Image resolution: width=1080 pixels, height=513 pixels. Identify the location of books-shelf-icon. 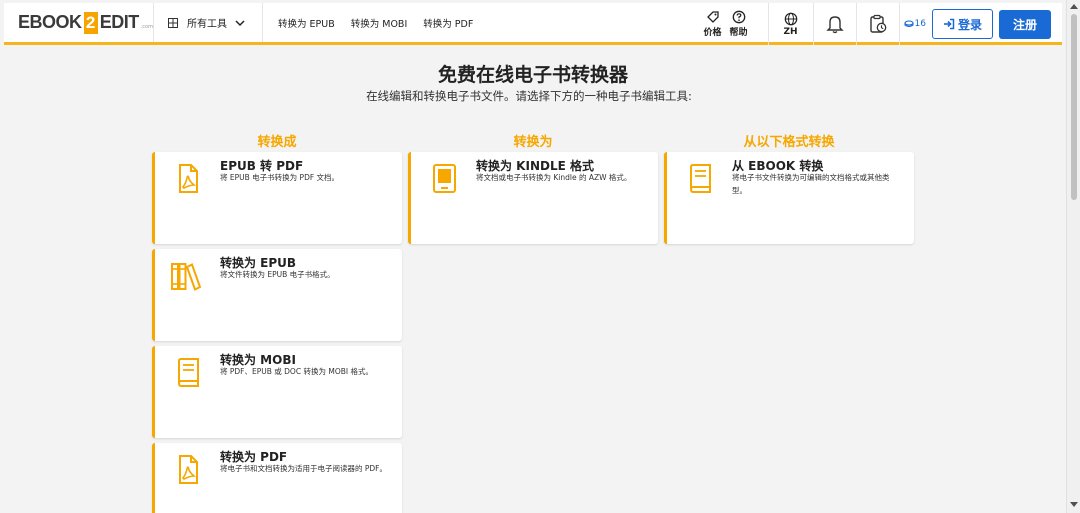
(186, 277).